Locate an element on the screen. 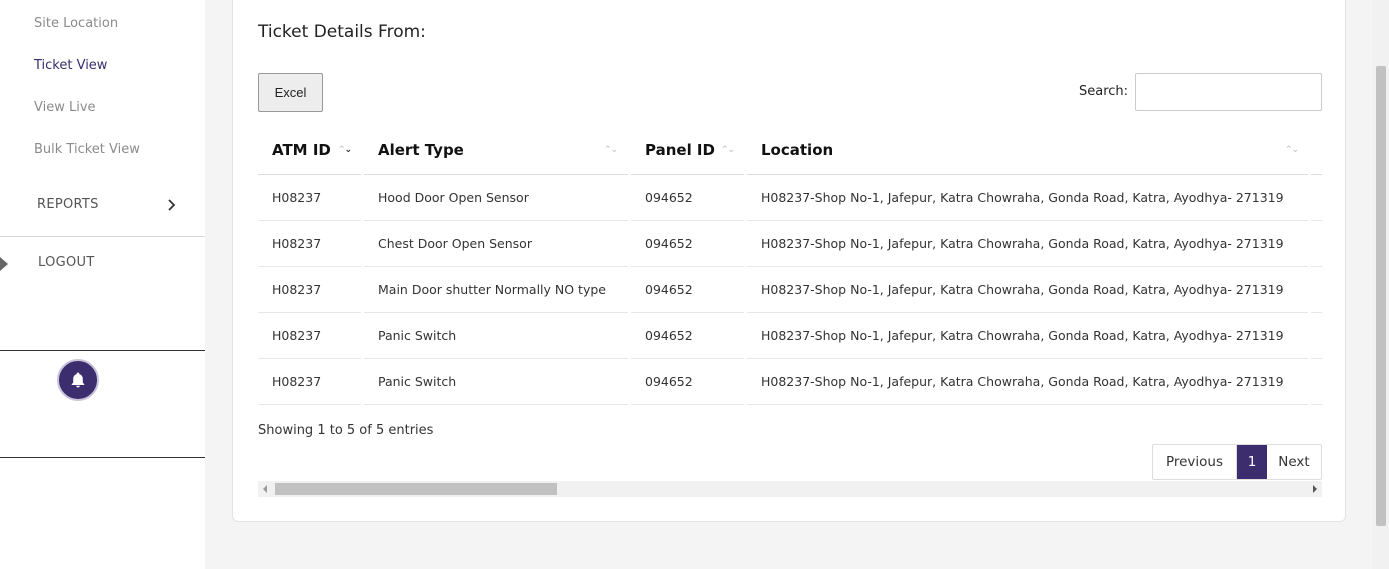  vertical-scrollbar is located at coordinates (1380, 284).